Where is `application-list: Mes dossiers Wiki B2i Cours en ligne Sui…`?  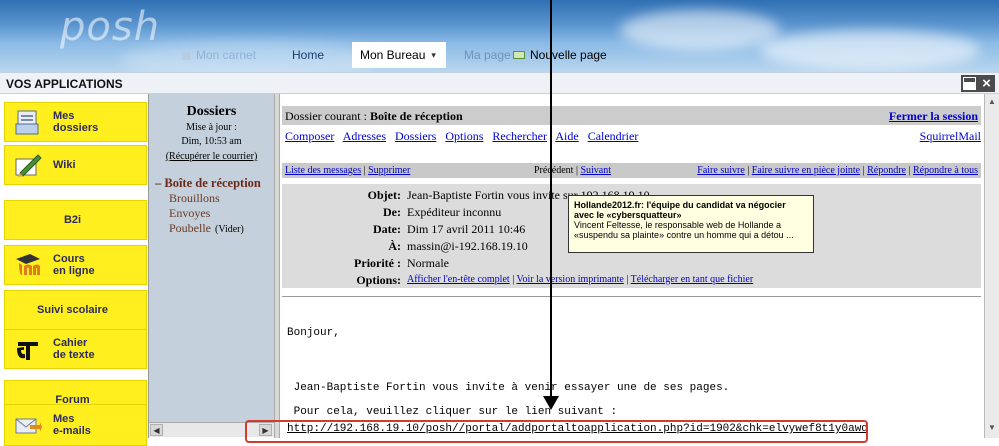
application-list: Mes dossiers Wiki B2i Cours en ligne Sui… is located at coordinates (74, 270).